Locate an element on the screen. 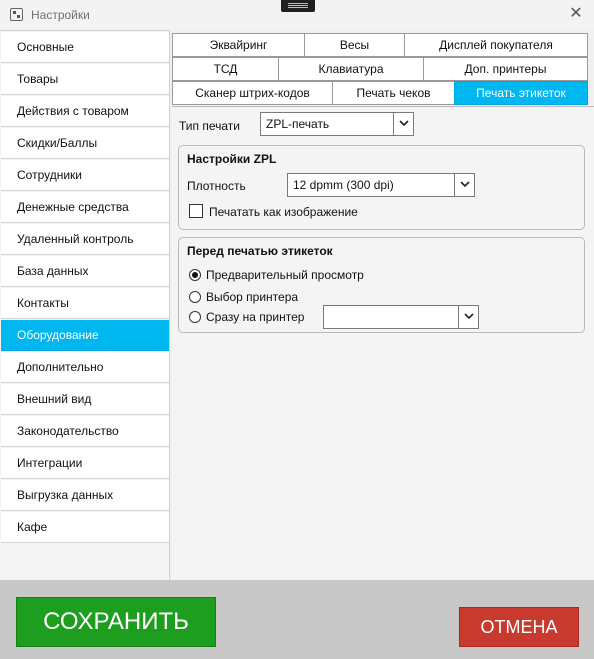 This screenshot has width=594, height=659. tab-scales: Весы is located at coordinates (354, 45).